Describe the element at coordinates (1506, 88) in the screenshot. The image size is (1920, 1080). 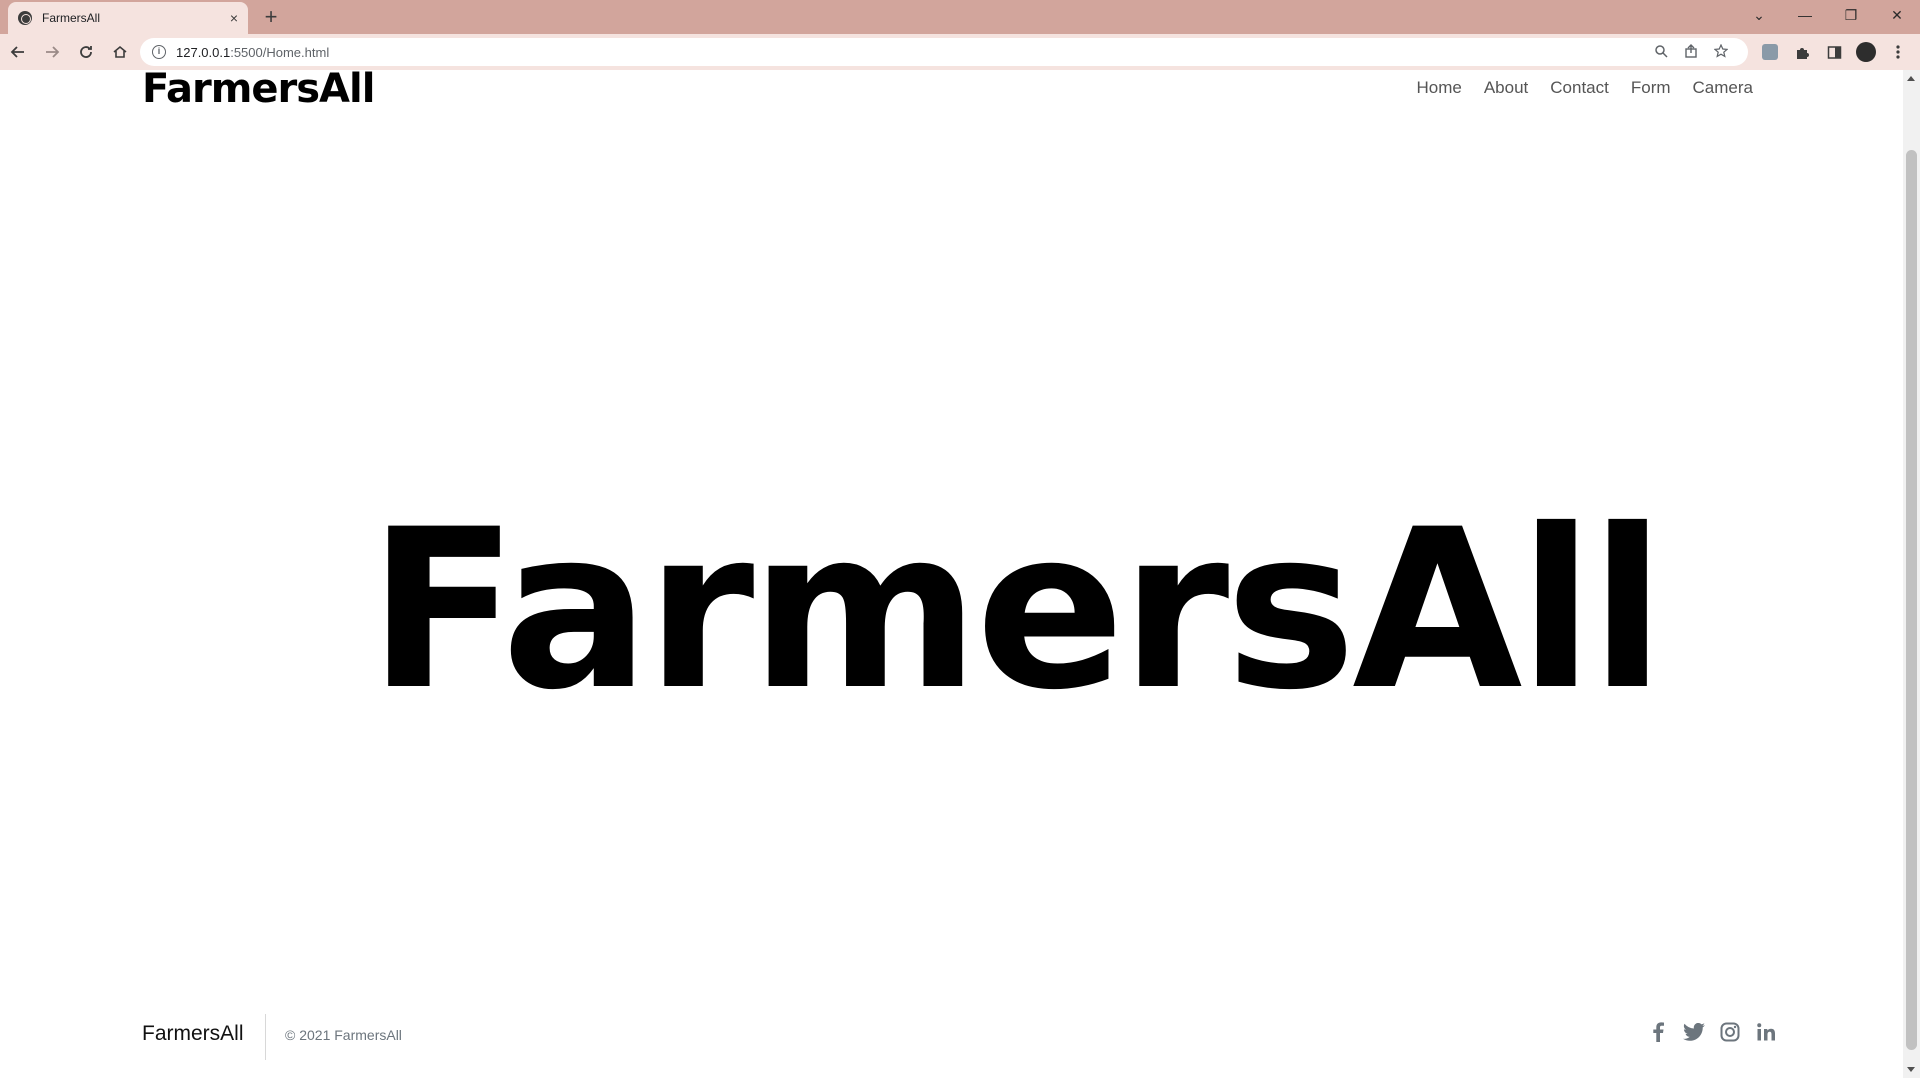
I see `nav-about: About` at that location.